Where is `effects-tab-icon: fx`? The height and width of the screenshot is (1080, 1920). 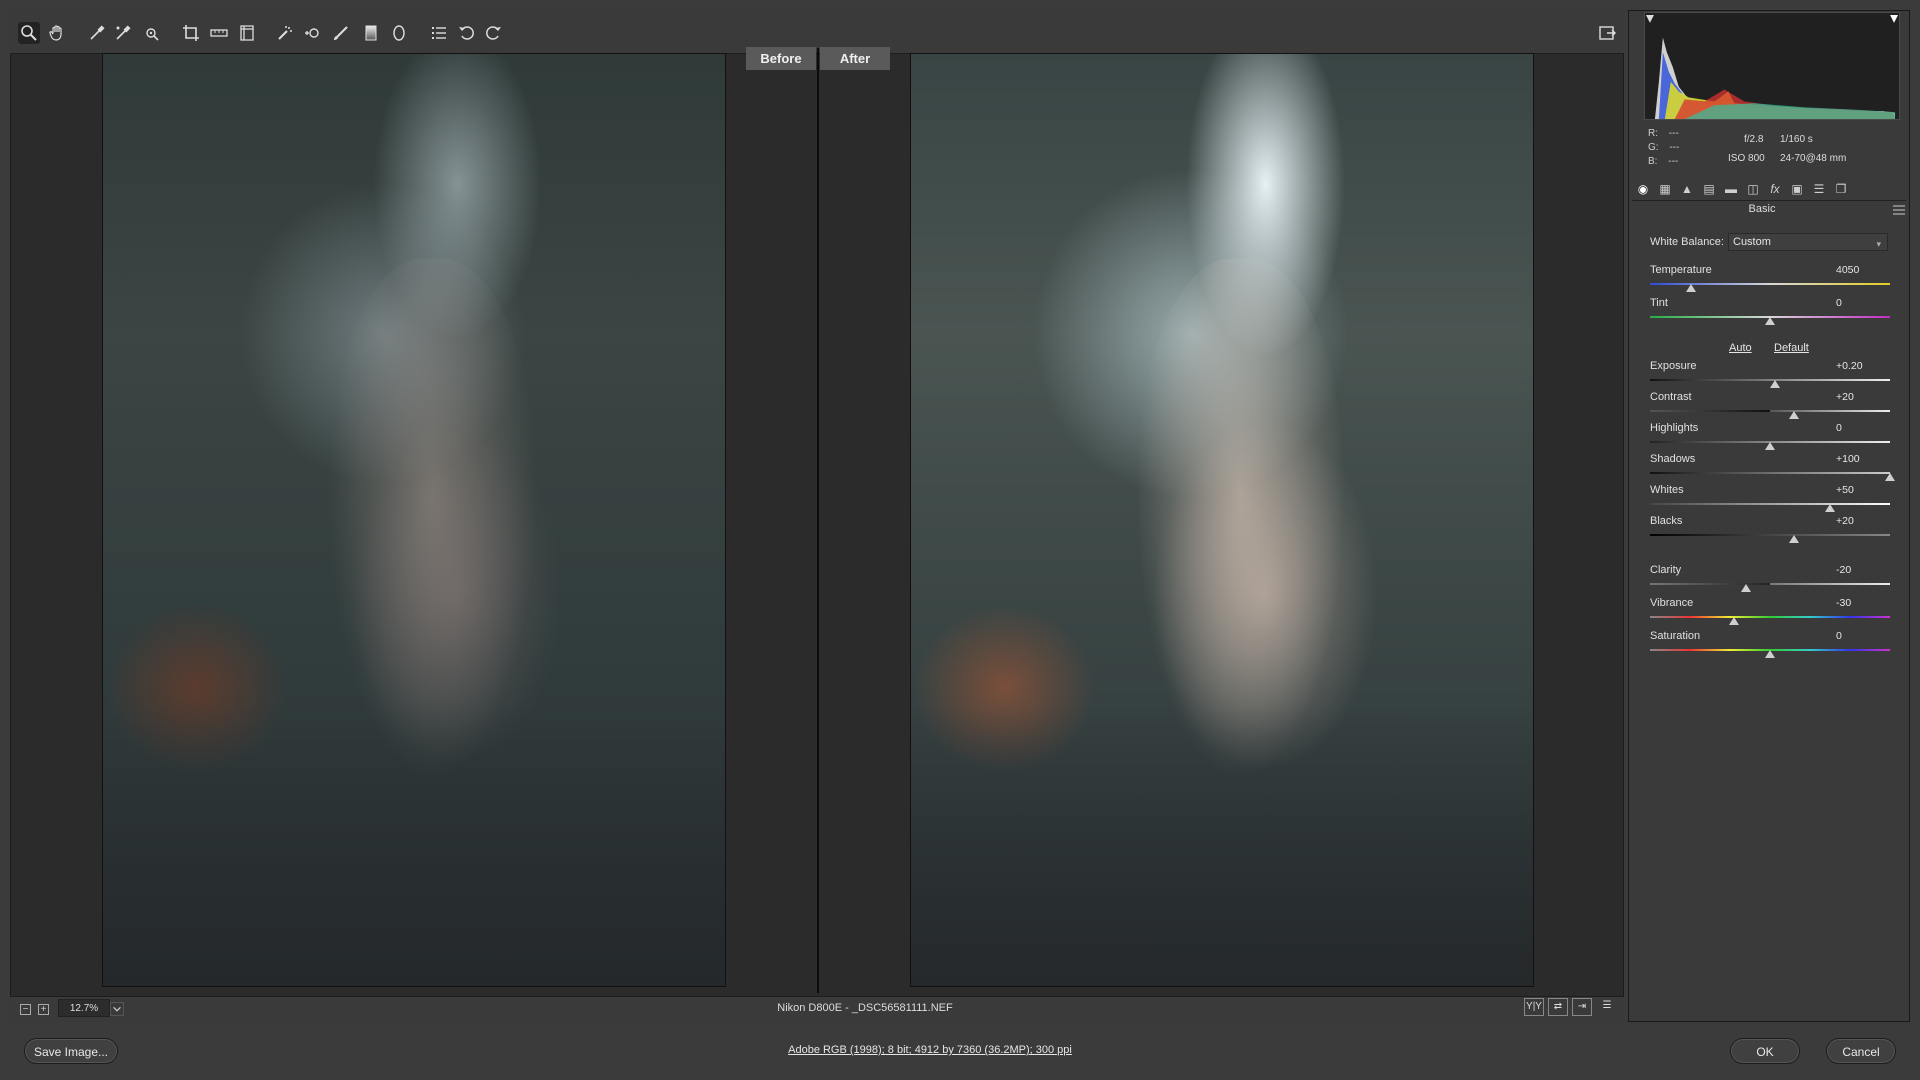 effects-tab-icon: fx is located at coordinates (1775, 189).